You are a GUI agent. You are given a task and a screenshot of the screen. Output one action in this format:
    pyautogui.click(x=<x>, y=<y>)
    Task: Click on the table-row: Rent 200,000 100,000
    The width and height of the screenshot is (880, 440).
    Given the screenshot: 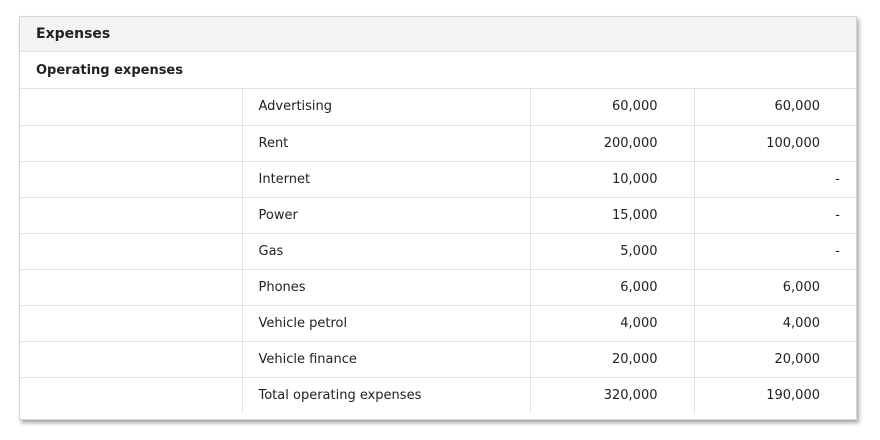 What is the action you would take?
    pyautogui.click(x=438, y=143)
    